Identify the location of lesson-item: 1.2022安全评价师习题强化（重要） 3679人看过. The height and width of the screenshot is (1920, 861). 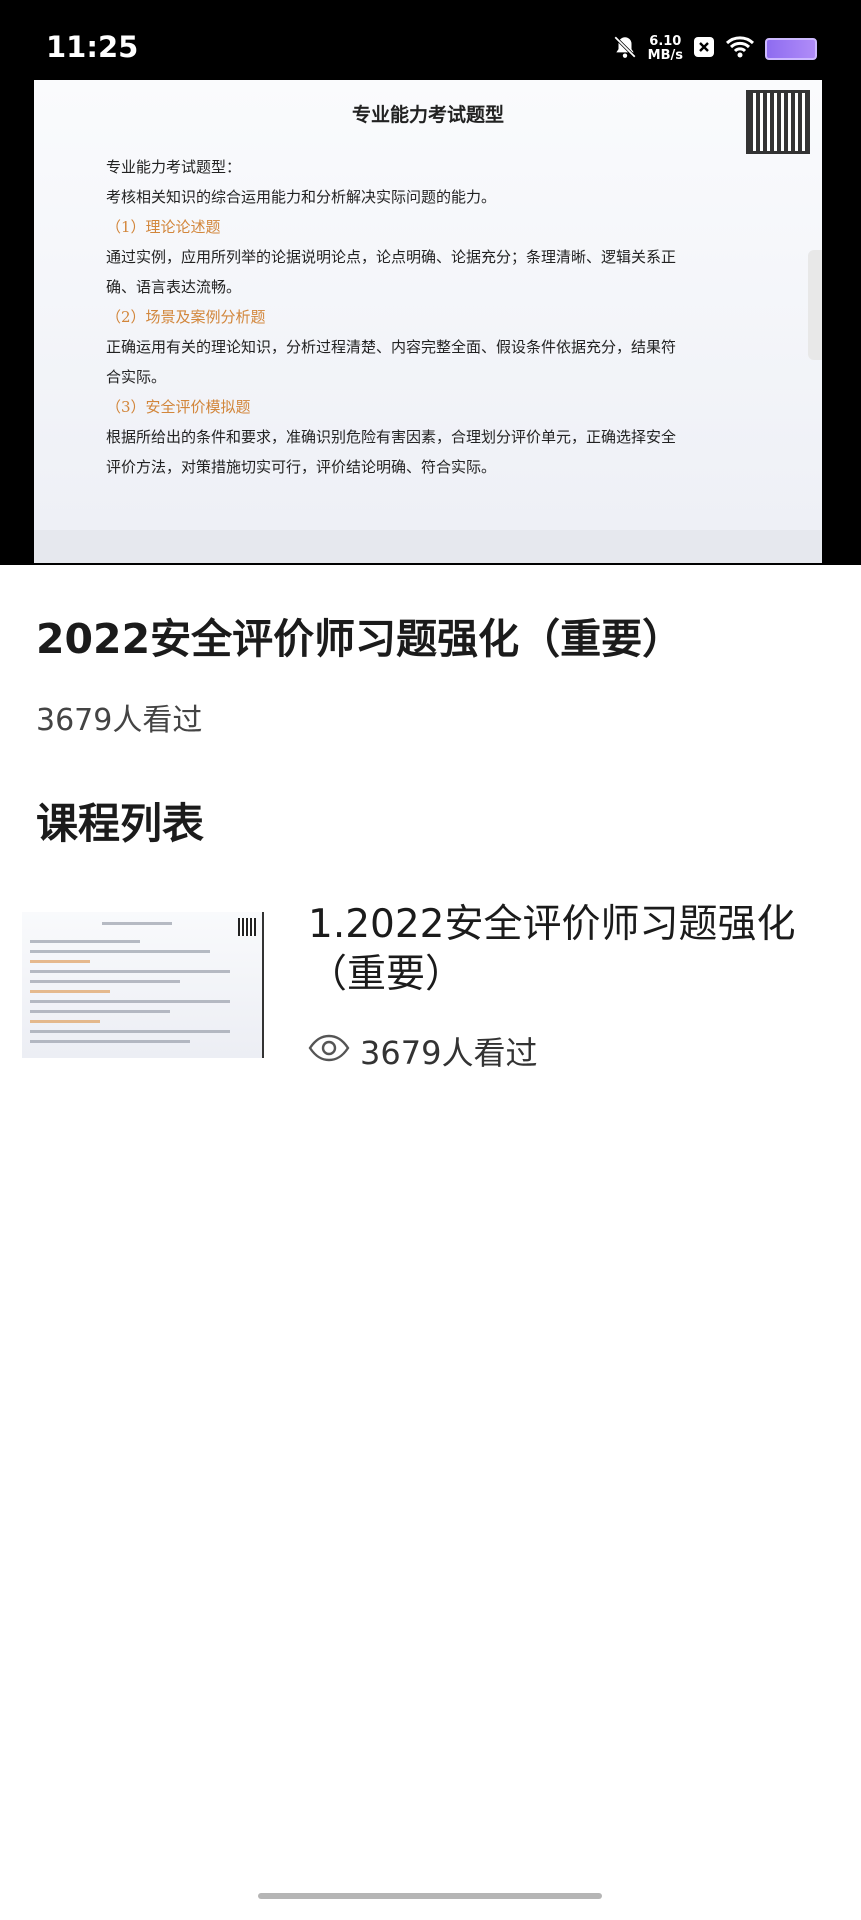
(432, 990).